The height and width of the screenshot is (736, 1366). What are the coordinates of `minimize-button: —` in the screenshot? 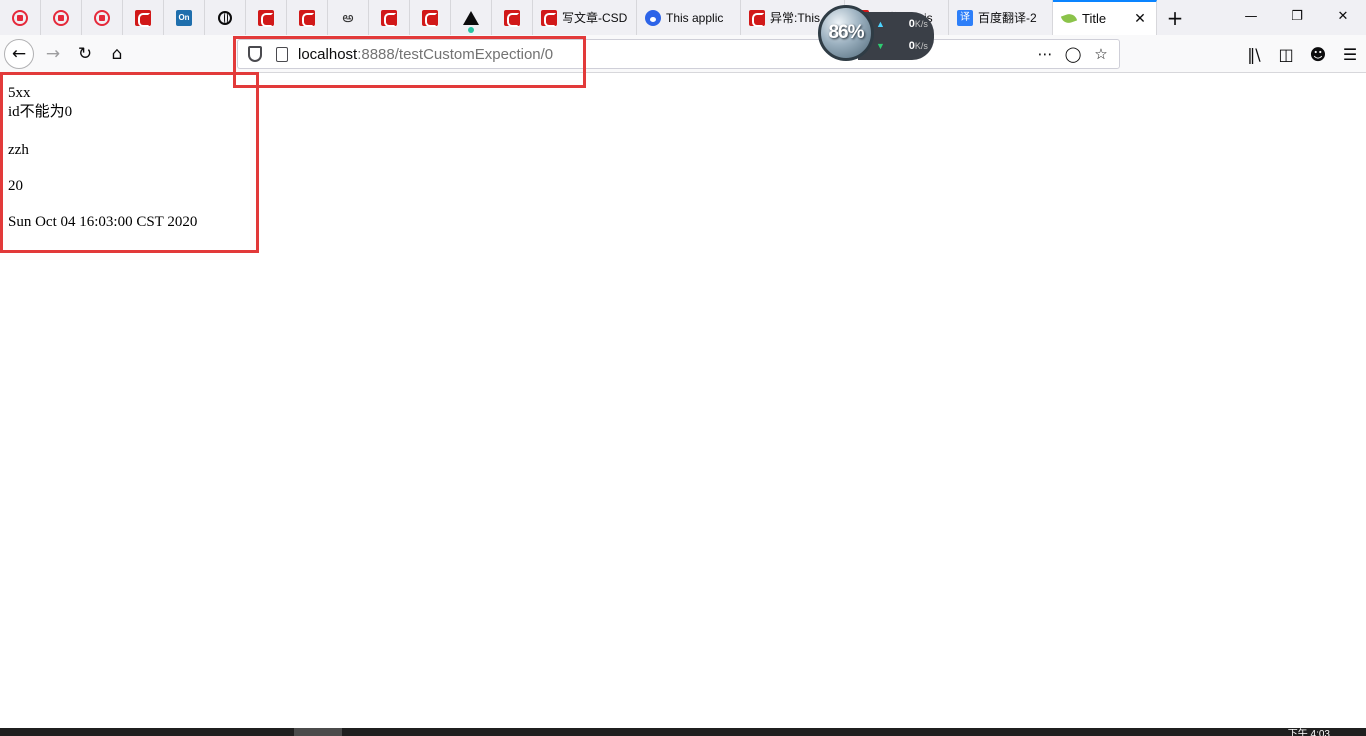 It's located at (1251, 16).